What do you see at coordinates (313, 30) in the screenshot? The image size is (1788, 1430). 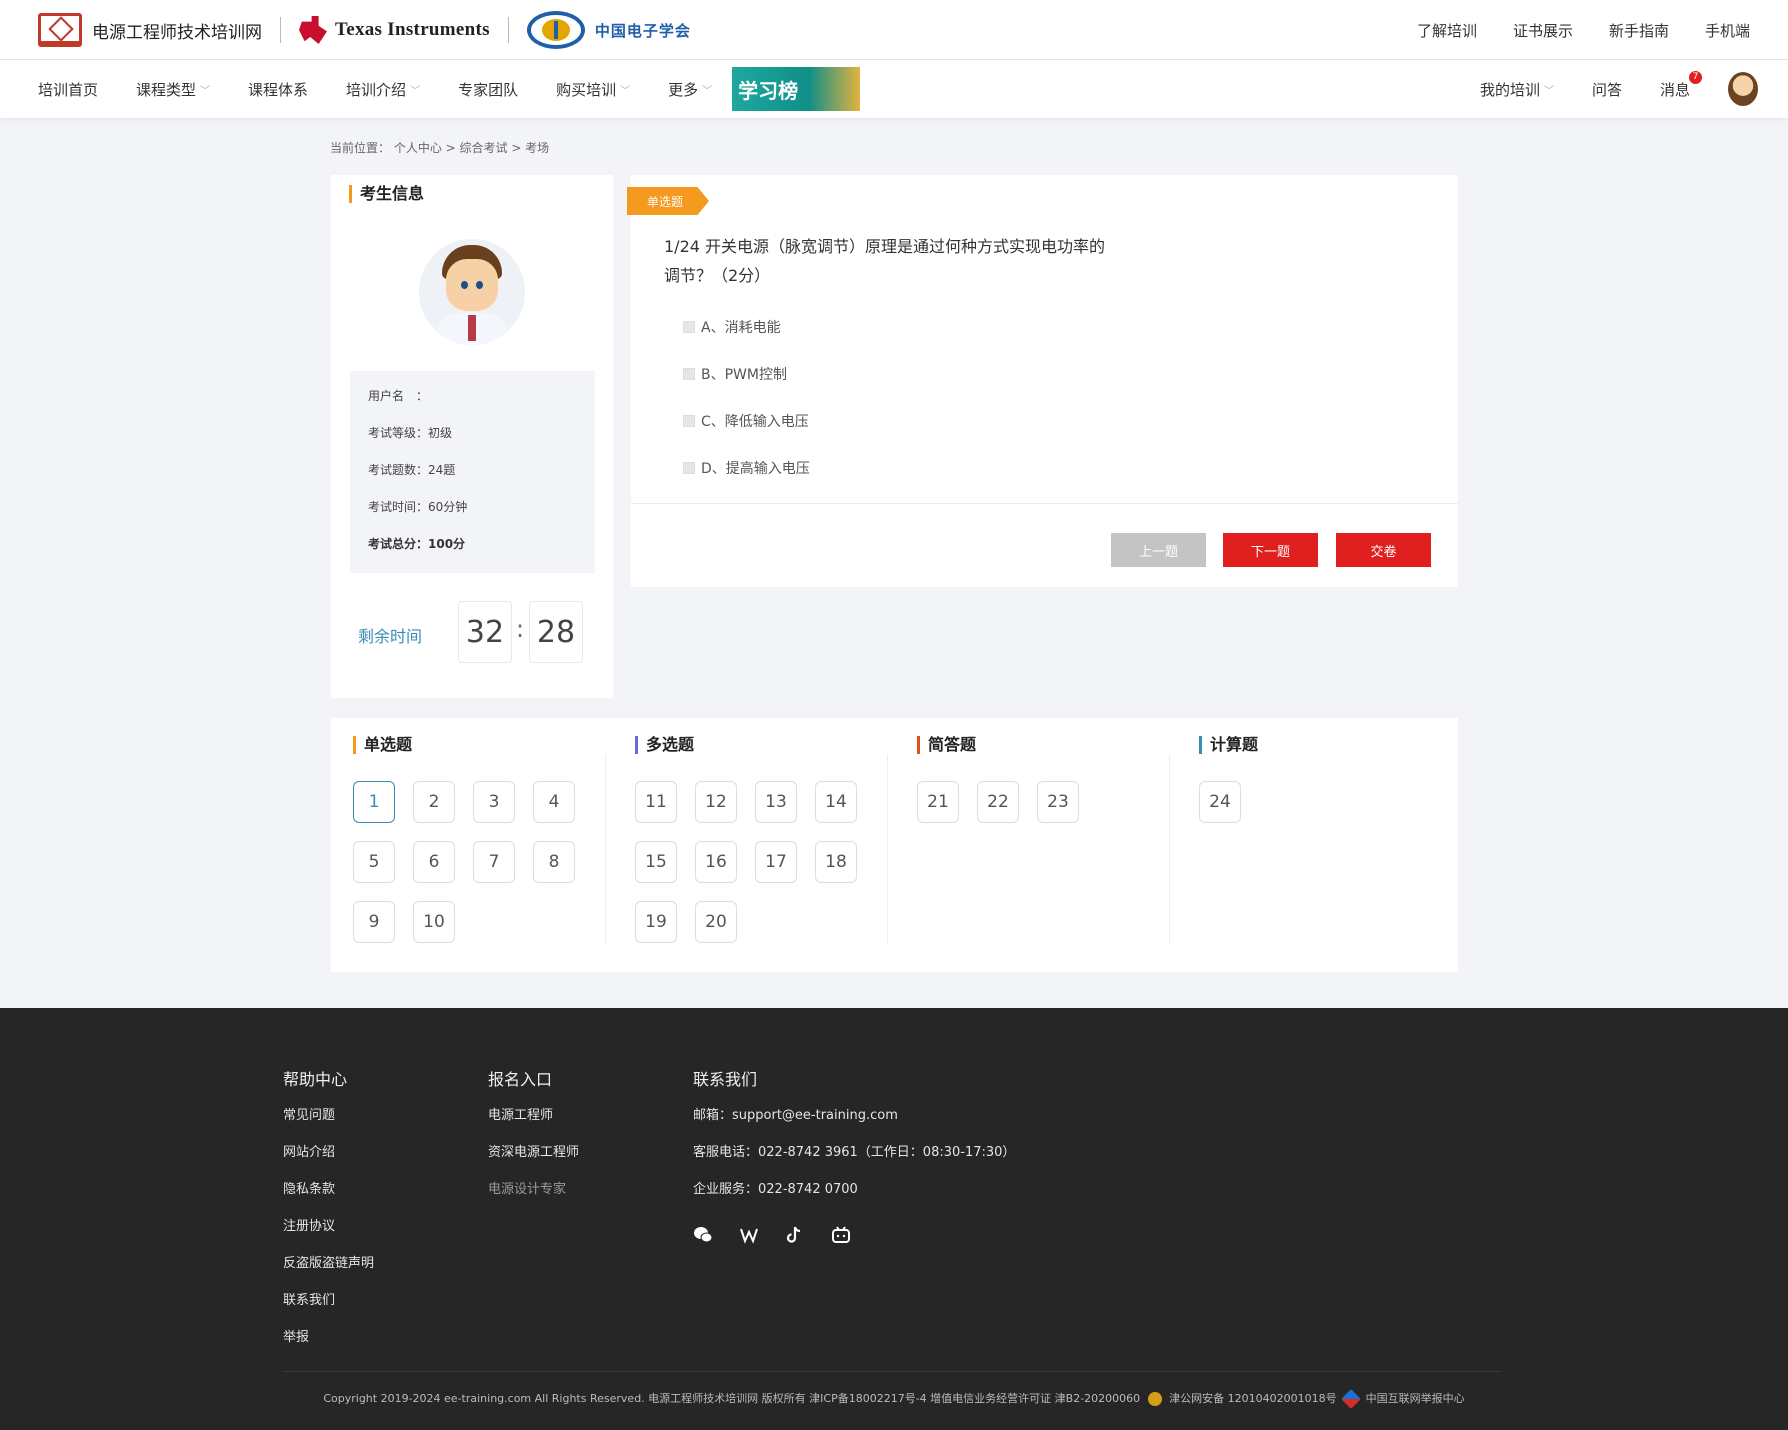 I see `texas-instruments-logo-icon` at bounding box center [313, 30].